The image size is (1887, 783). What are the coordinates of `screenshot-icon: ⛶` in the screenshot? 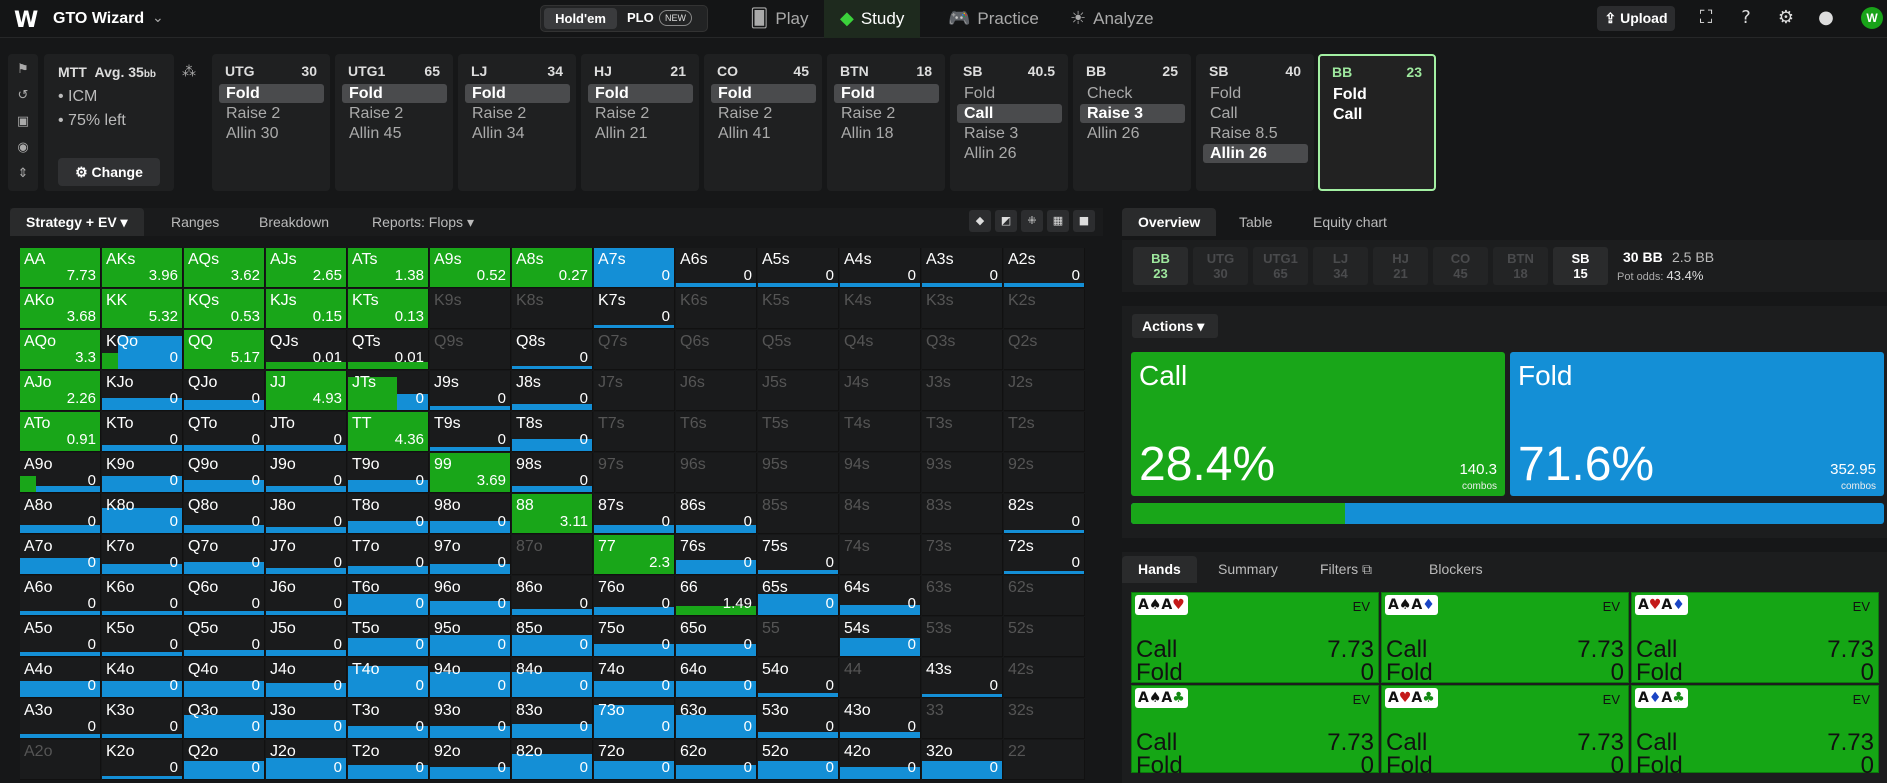 It's located at (1706, 18).